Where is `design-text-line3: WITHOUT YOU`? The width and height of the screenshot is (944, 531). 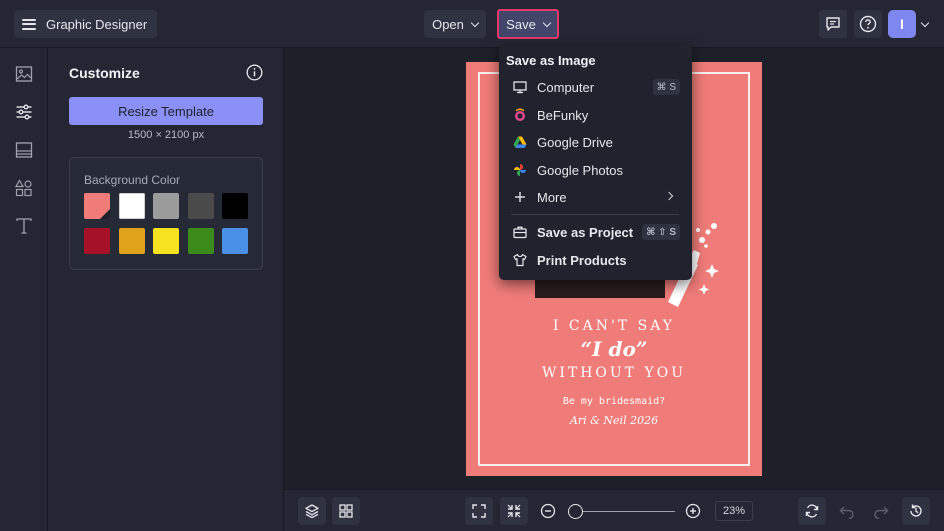
design-text-line3: WITHOUT YOU is located at coordinates (614, 373).